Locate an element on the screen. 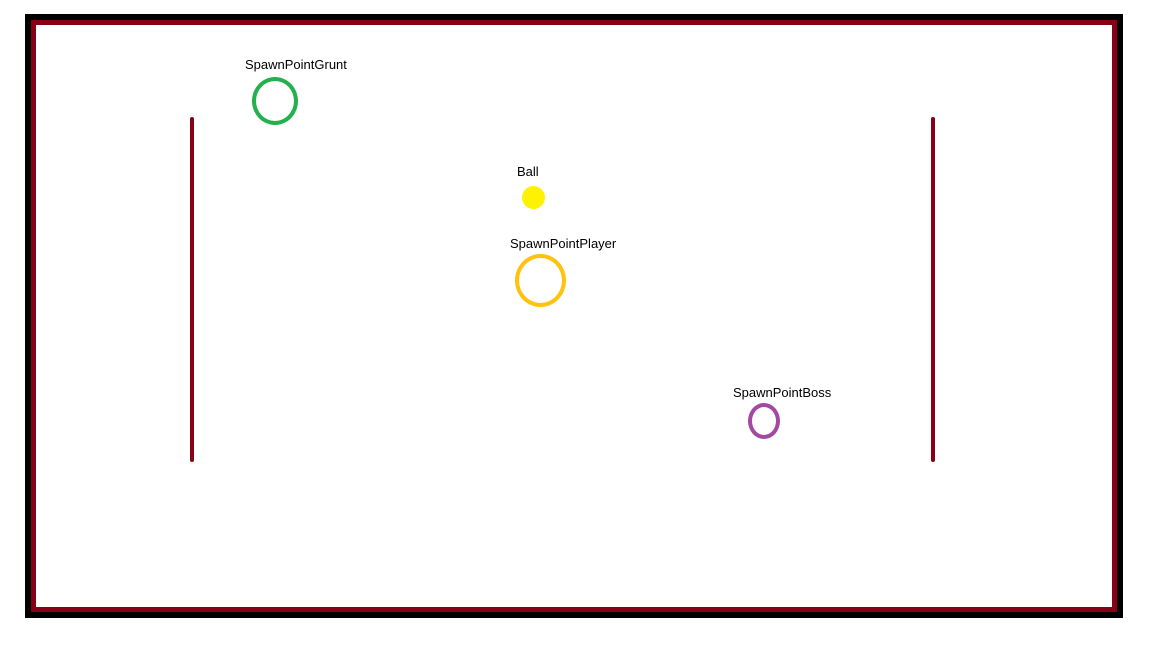 The width and height of the screenshot is (1152, 648). spawn-point-boss-marker is located at coordinates (764, 421).